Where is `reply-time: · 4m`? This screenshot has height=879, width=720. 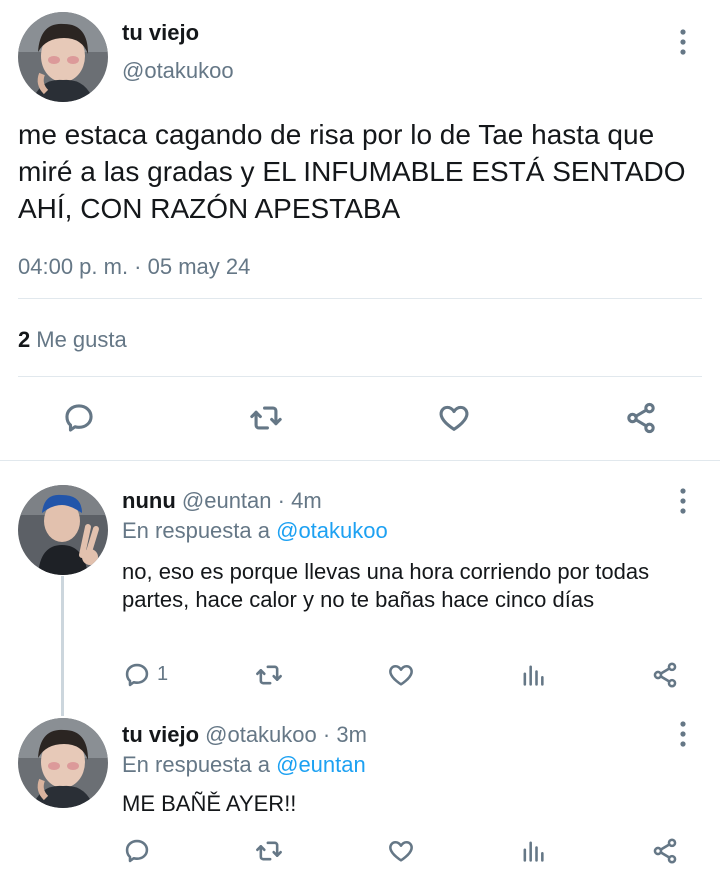
reply-time: · 4m is located at coordinates (299, 500).